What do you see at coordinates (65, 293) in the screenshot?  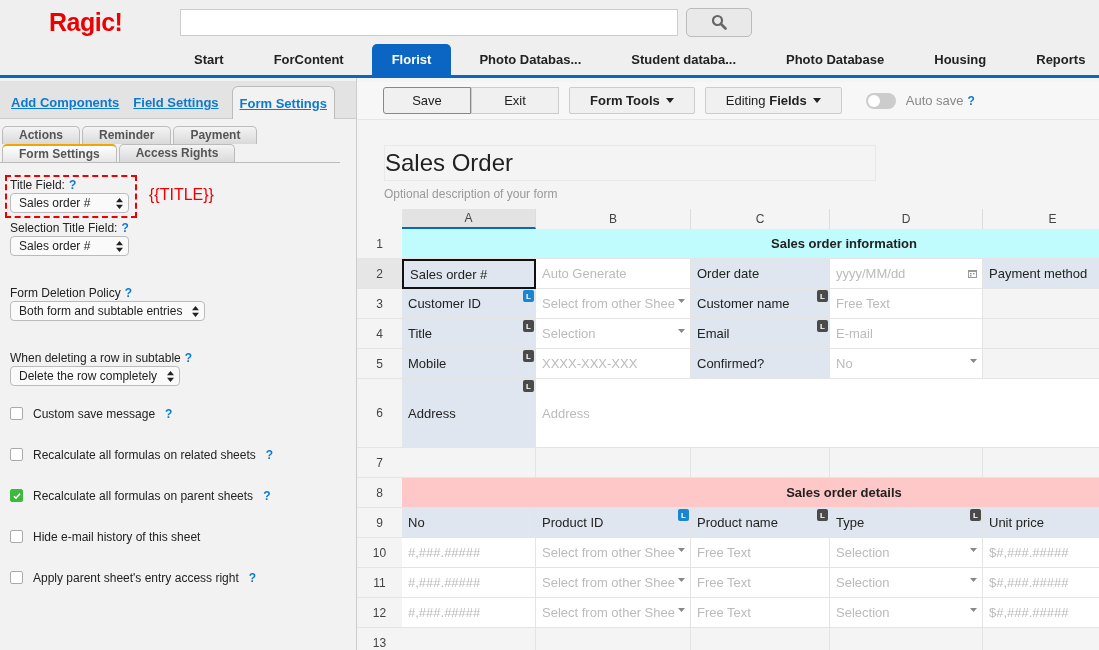 I see `field-label: Form Deletion Policy` at bounding box center [65, 293].